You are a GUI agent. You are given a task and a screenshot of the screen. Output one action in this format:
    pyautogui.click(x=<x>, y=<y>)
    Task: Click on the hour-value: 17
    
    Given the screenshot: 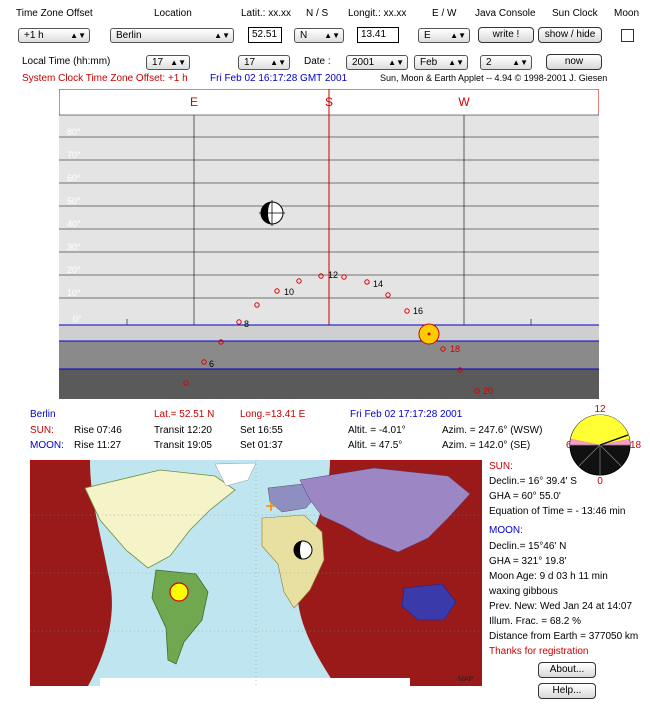 What is the action you would take?
    pyautogui.click(x=158, y=62)
    